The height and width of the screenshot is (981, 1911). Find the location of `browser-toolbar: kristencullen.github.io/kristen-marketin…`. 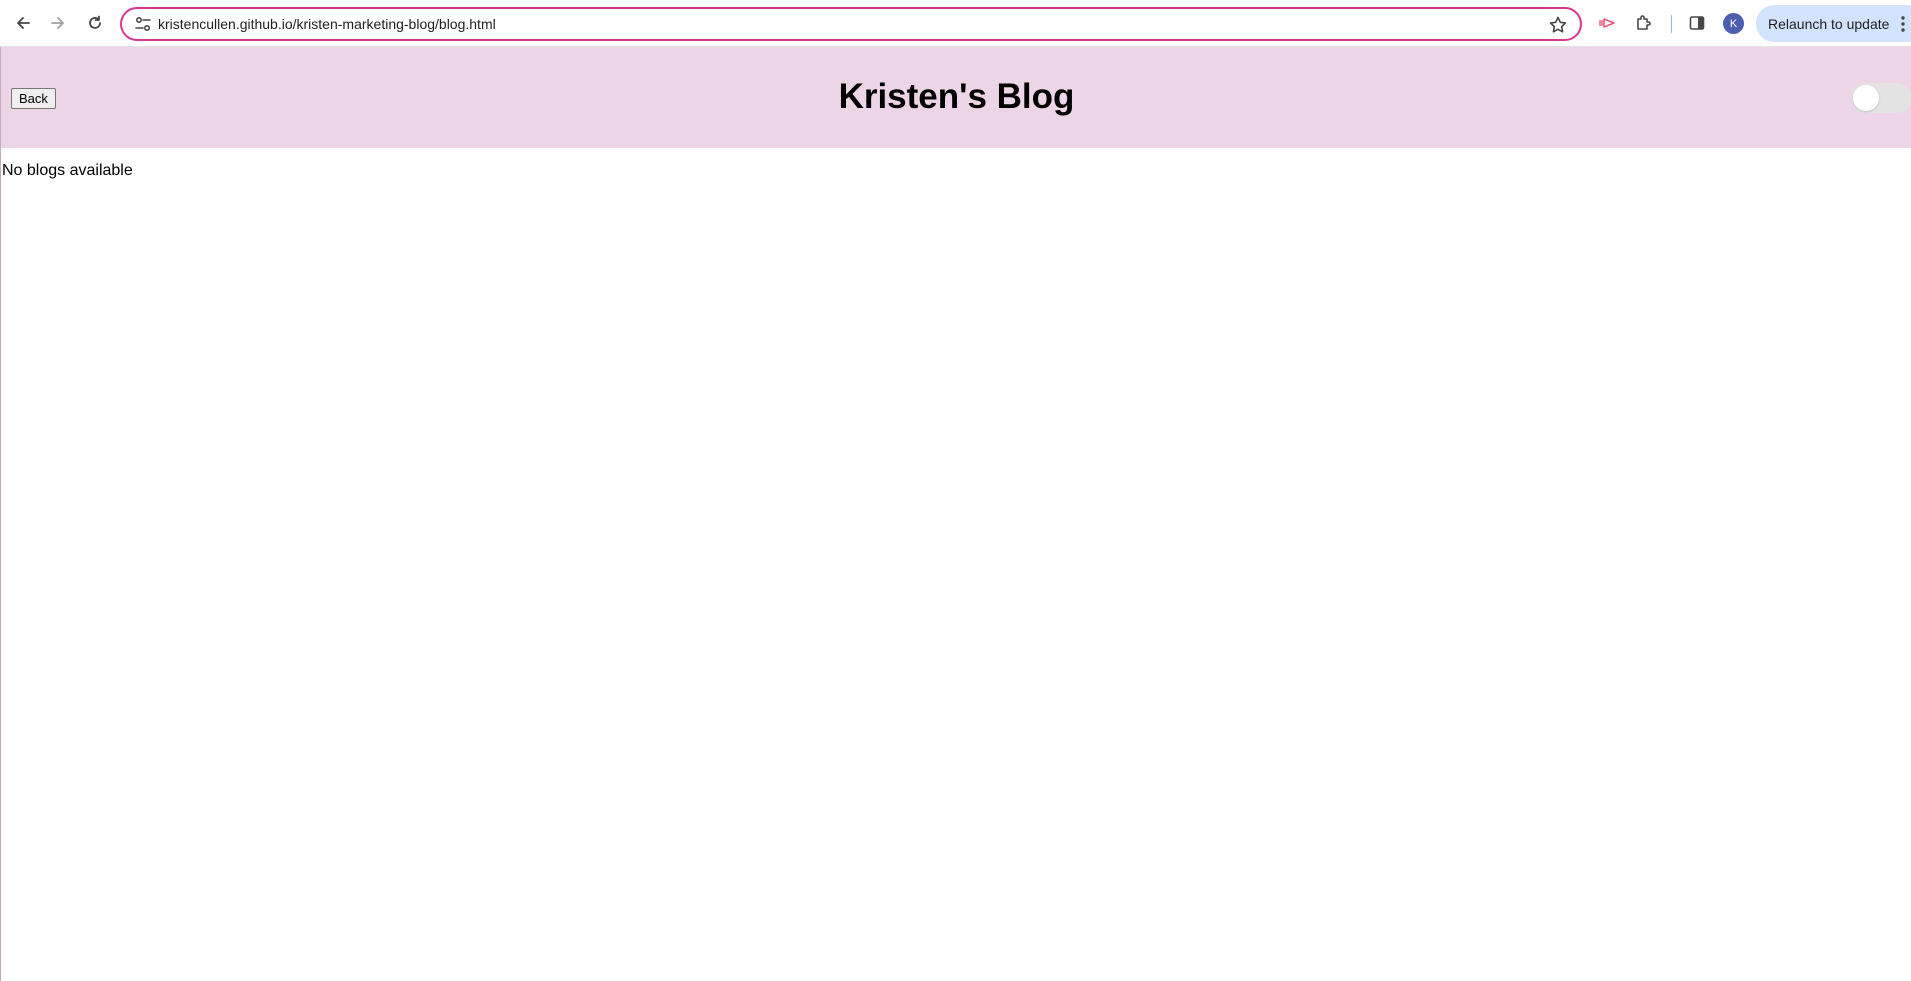

browser-toolbar: kristencullen.github.io/kristen-marketin… is located at coordinates (955, 23).